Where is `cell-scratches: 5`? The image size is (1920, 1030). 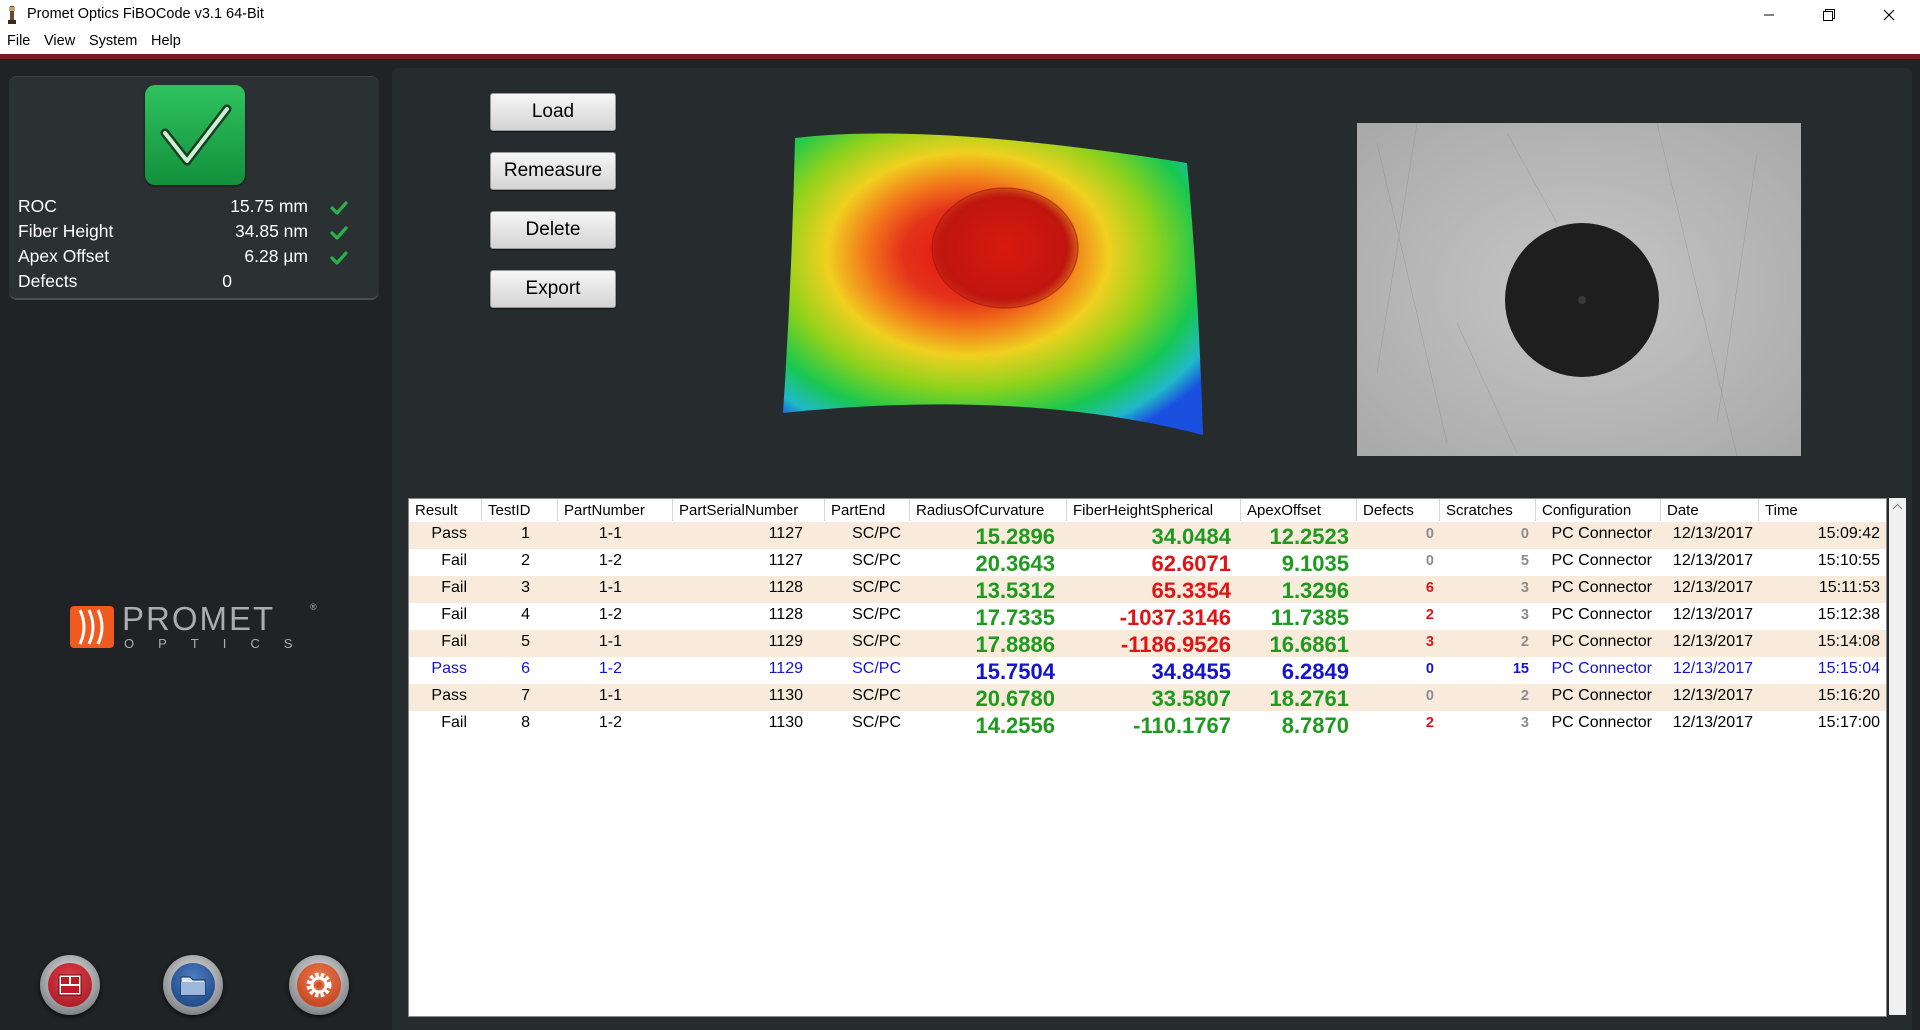
cell-scratches: 5 is located at coordinates (1524, 561).